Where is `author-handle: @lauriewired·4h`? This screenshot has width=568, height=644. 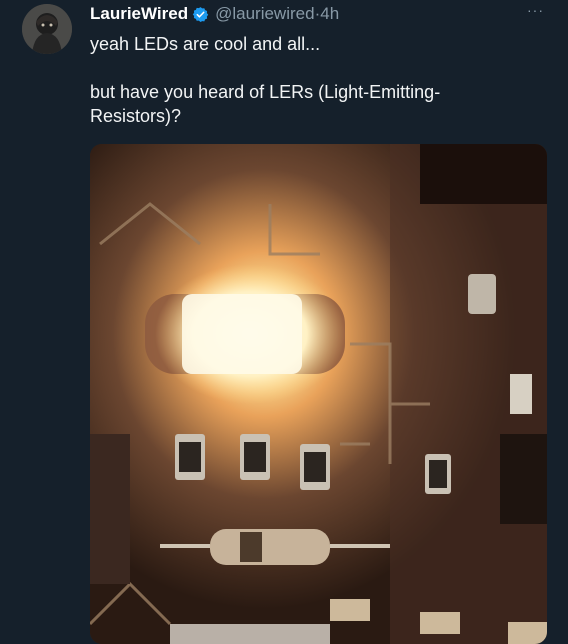 author-handle: @lauriewired·4h is located at coordinates (277, 14).